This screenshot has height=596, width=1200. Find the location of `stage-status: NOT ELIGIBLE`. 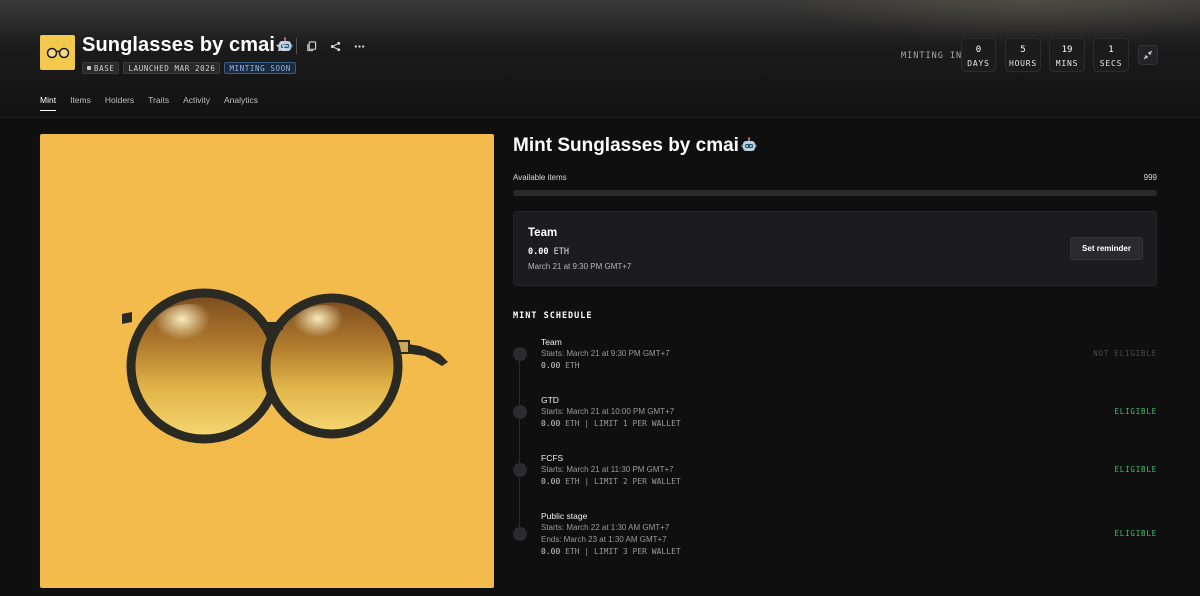

stage-status: NOT ELIGIBLE is located at coordinates (1125, 353).